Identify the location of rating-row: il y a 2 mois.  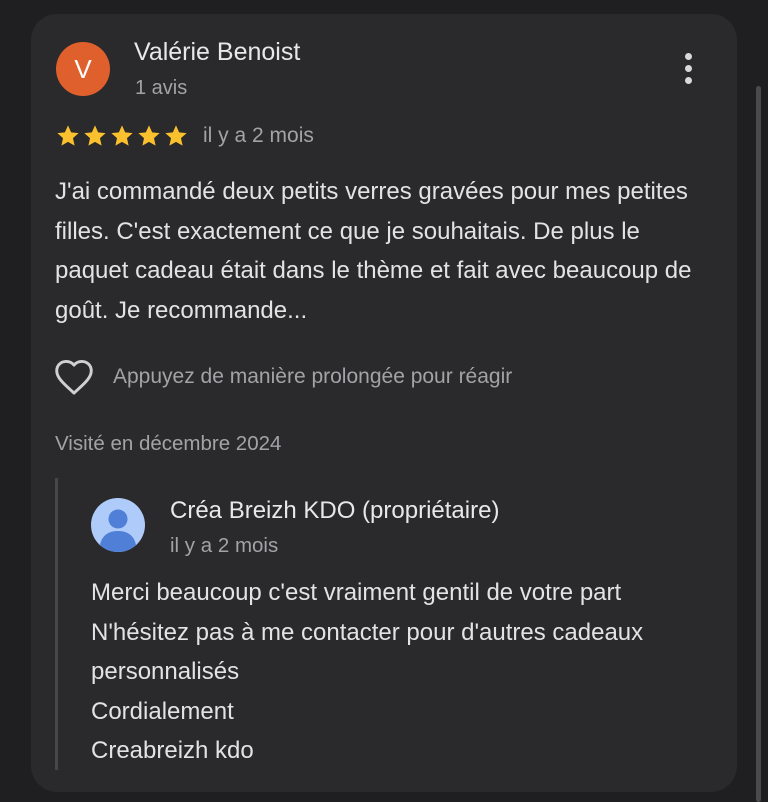
(184, 136).